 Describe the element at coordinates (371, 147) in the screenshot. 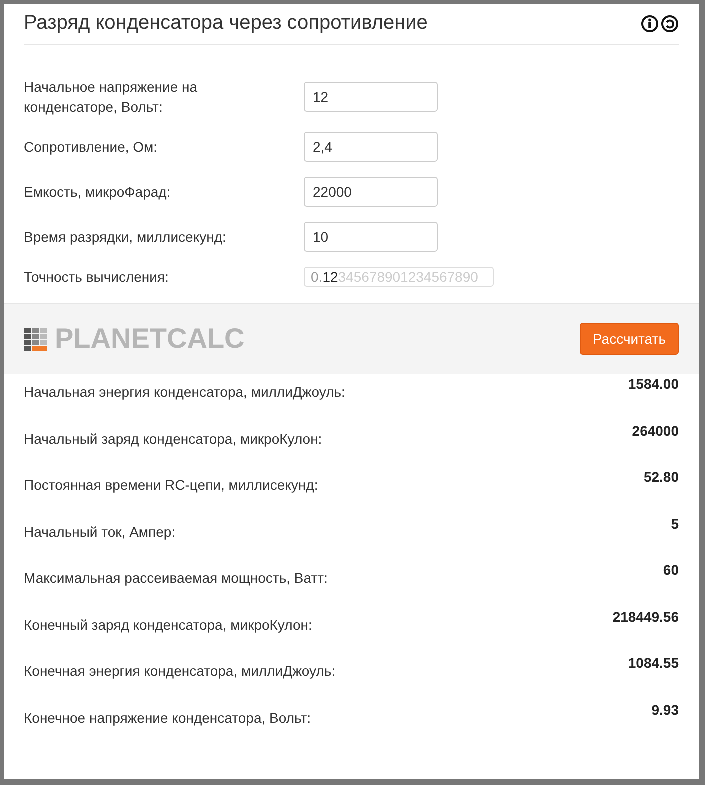

I see `input-field: 2,4` at that location.